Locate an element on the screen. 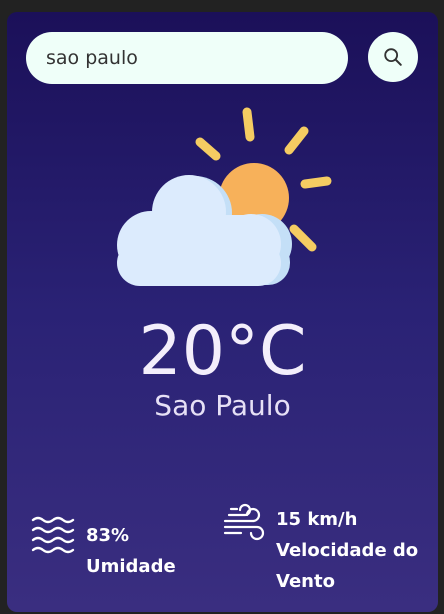  temperature: 20°C is located at coordinates (222, 351).